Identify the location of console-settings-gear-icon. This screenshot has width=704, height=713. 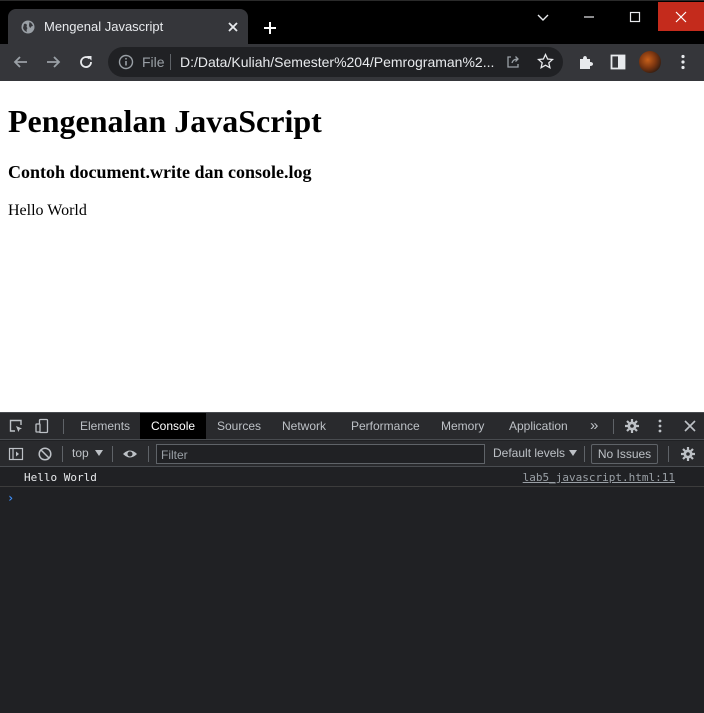
(688, 454).